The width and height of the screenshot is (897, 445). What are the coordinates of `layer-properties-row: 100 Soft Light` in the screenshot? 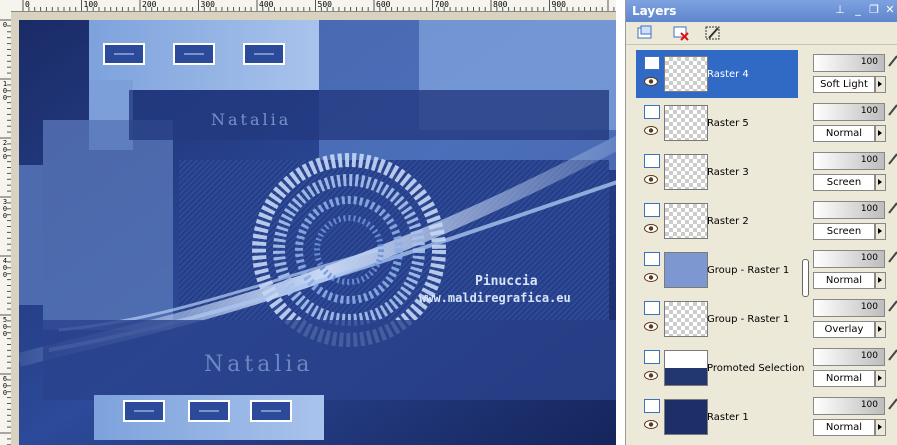 It's located at (853, 74).